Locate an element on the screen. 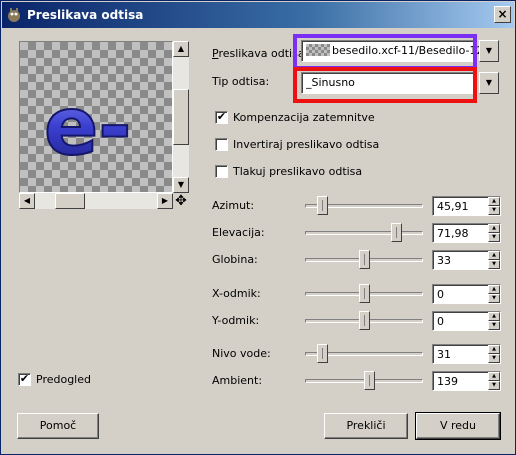 The width and height of the screenshot is (516, 455). navigate-move-icon: ✥ is located at coordinates (181, 202).